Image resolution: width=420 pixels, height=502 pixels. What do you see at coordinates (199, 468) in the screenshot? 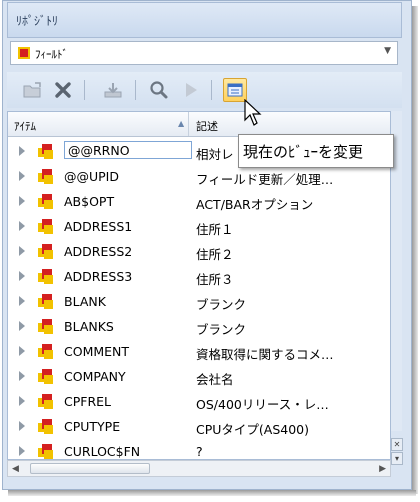
I see `horizontal-scrollbar: ◀ ▶` at bounding box center [199, 468].